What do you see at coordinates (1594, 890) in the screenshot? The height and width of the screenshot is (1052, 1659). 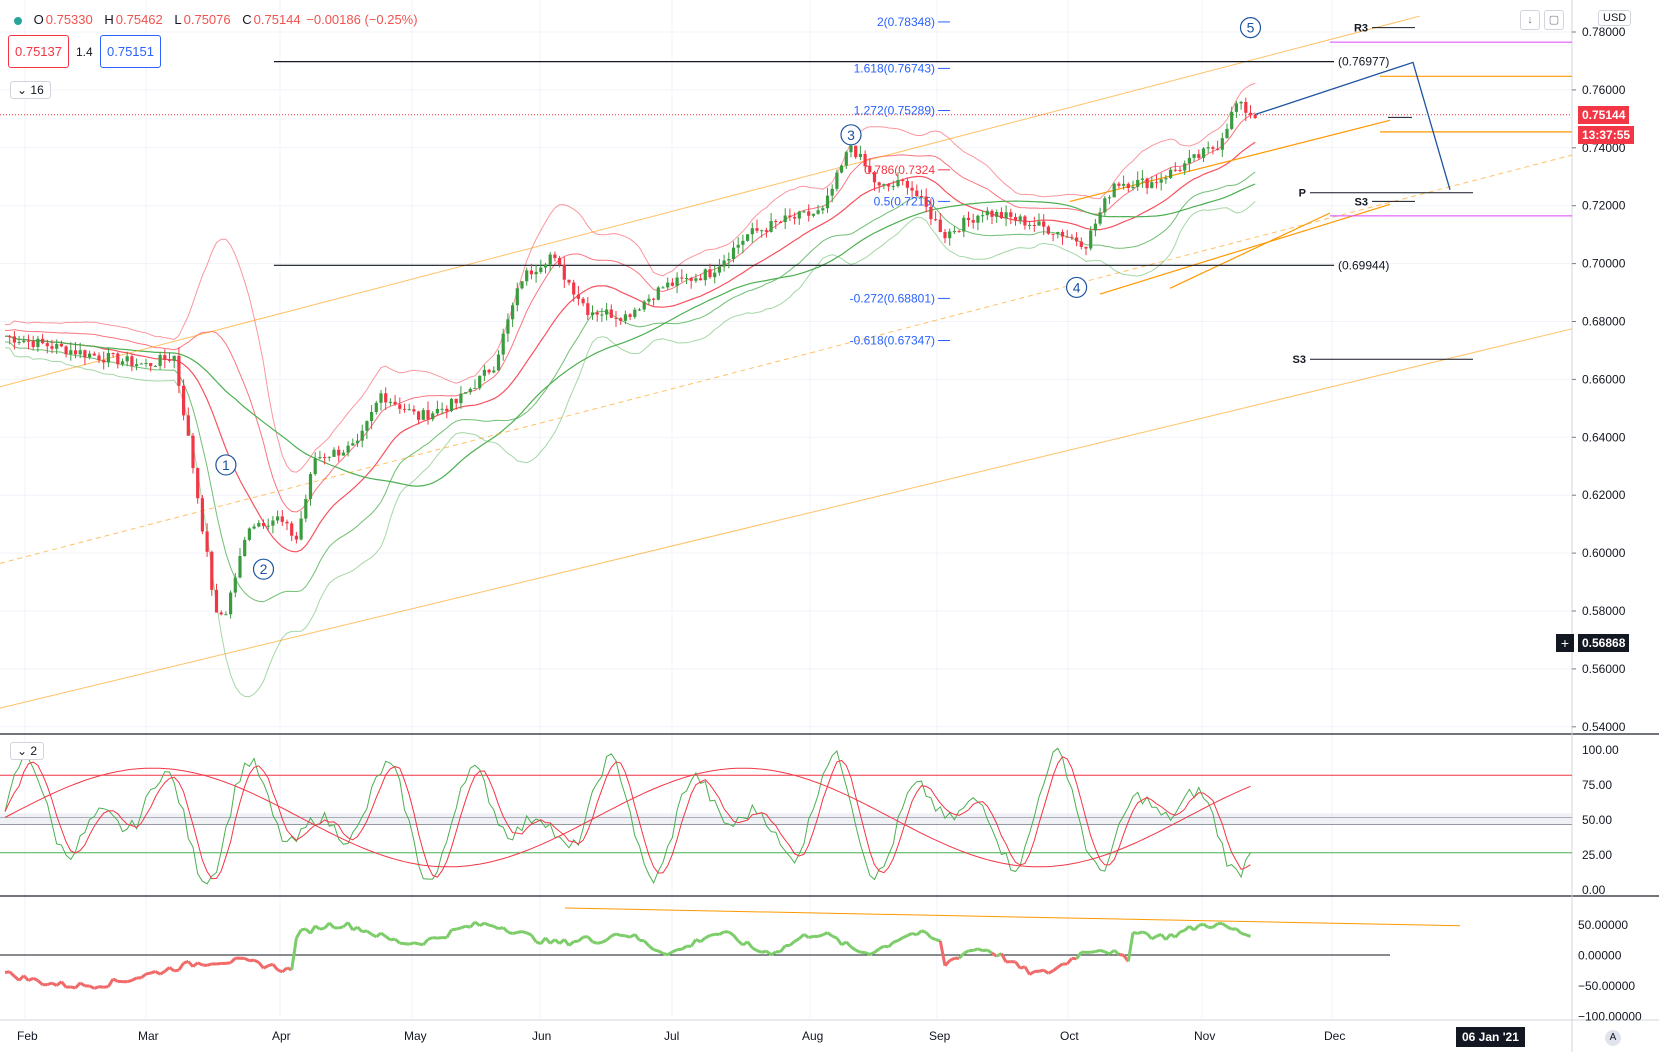 I see `stoch-tick-label: 0.00` at bounding box center [1594, 890].